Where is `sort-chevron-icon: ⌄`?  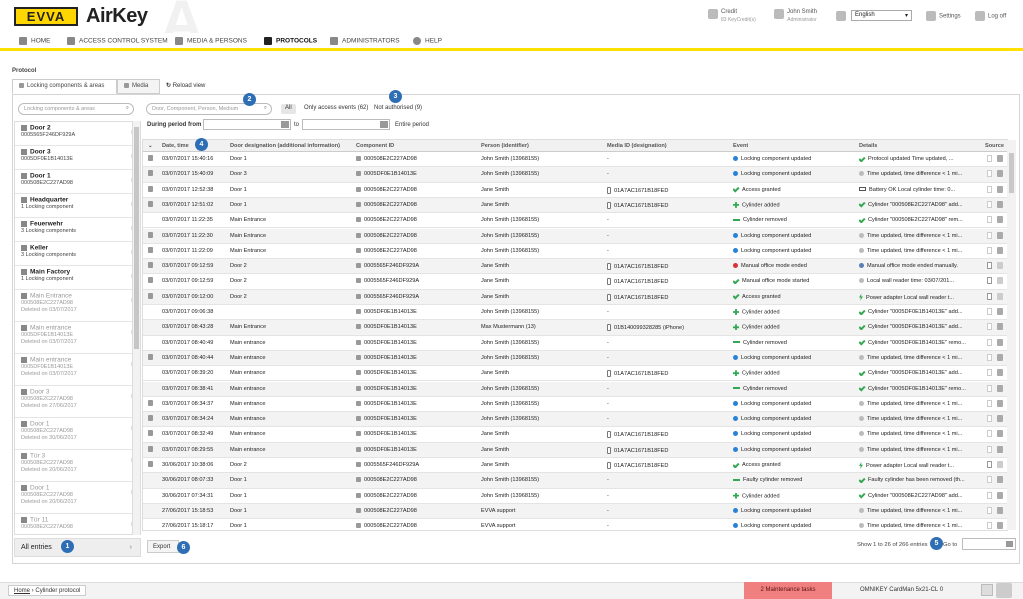
sort-chevron-icon: ⌄ is located at coordinates (150, 146).